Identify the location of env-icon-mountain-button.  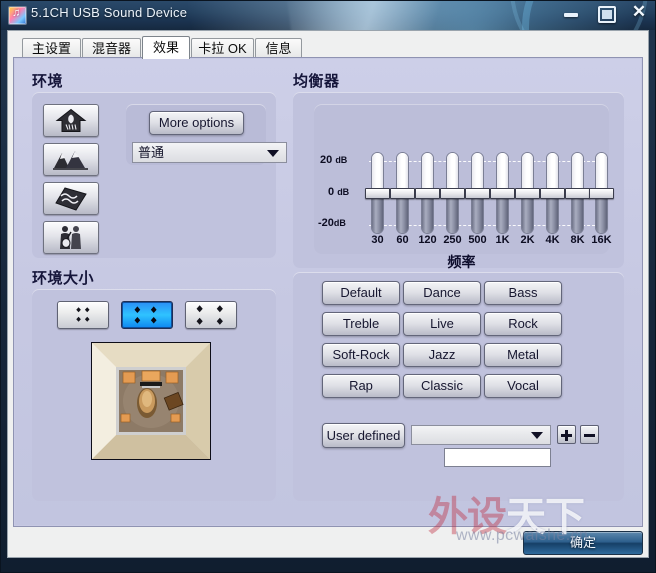
(71, 159).